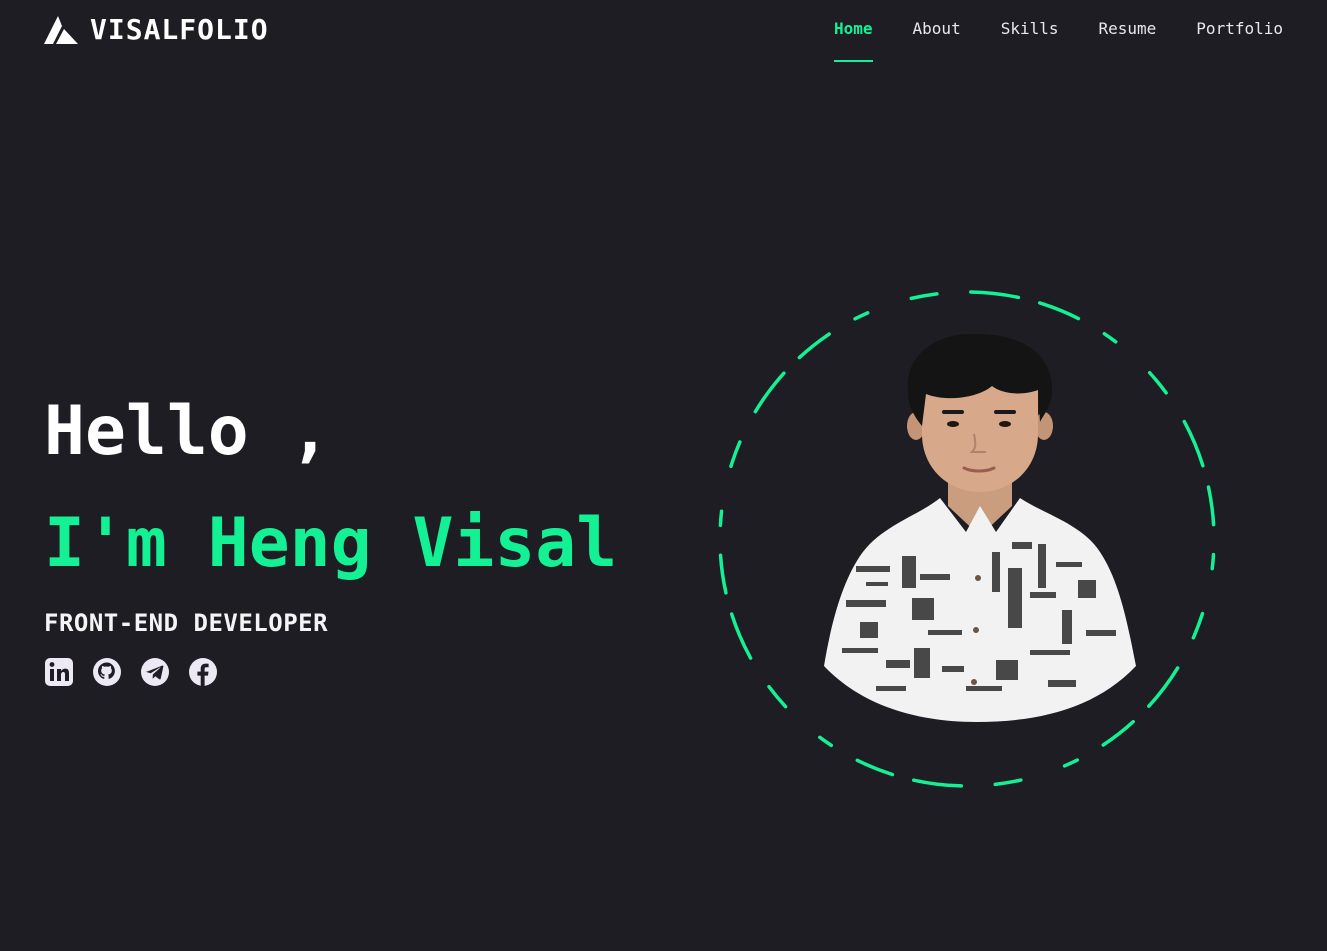 The image size is (1327, 951). What do you see at coordinates (1127, 28) in the screenshot?
I see `nav-item-label: Resume` at bounding box center [1127, 28].